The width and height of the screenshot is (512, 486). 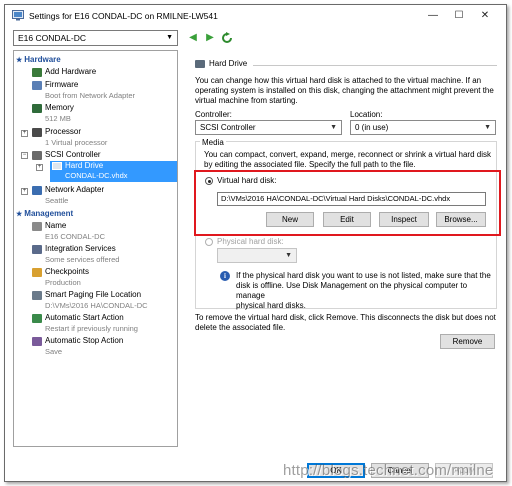 I want to click on edit-button: Edit, so click(x=347, y=219).